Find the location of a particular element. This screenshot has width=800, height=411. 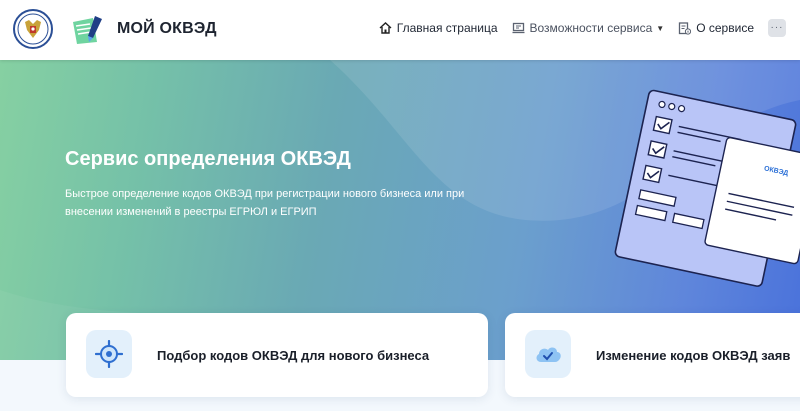

nav-features-label: Возможности сервиса is located at coordinates (591, 28).